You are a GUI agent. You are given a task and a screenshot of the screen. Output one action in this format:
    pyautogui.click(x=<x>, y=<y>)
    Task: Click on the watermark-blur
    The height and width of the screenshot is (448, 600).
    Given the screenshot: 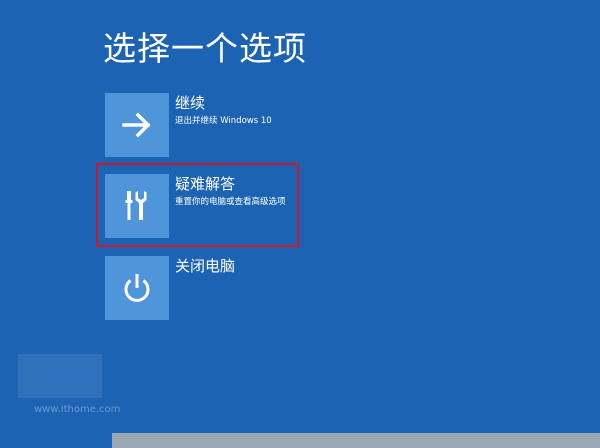 What is the action you would take?
    pyautogui.click(x=60, y=376)
    